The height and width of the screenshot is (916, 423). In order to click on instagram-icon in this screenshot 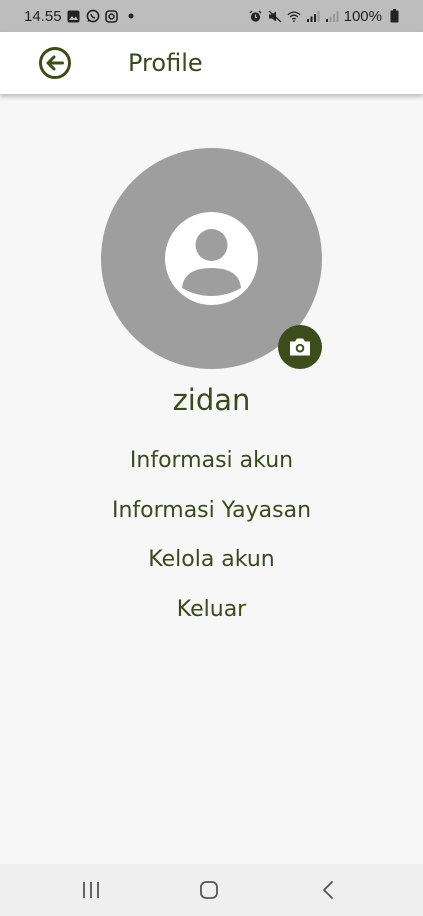, I will do `click(112, 16)`.